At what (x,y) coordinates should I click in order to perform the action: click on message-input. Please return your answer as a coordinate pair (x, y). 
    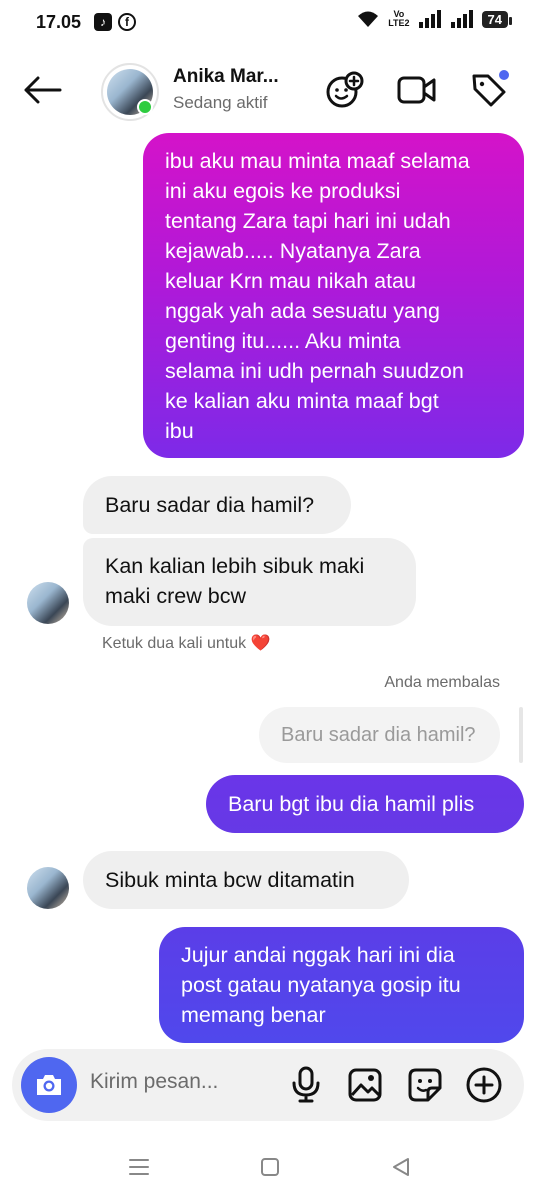
    Looking at the image, I should click on (185, 1082).